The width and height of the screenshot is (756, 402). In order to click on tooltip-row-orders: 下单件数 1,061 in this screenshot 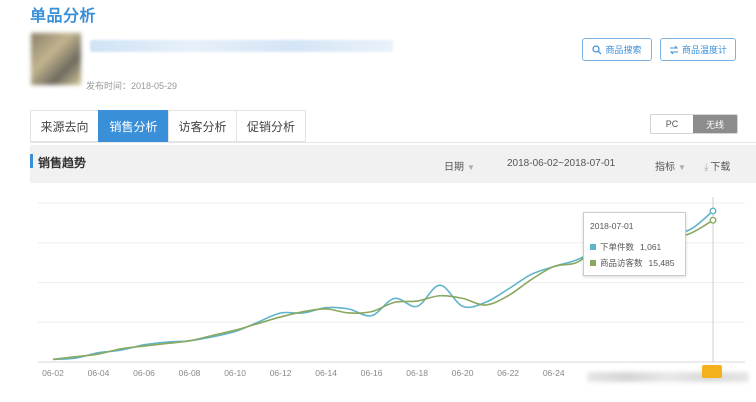, I will do `click(625, 247)`.